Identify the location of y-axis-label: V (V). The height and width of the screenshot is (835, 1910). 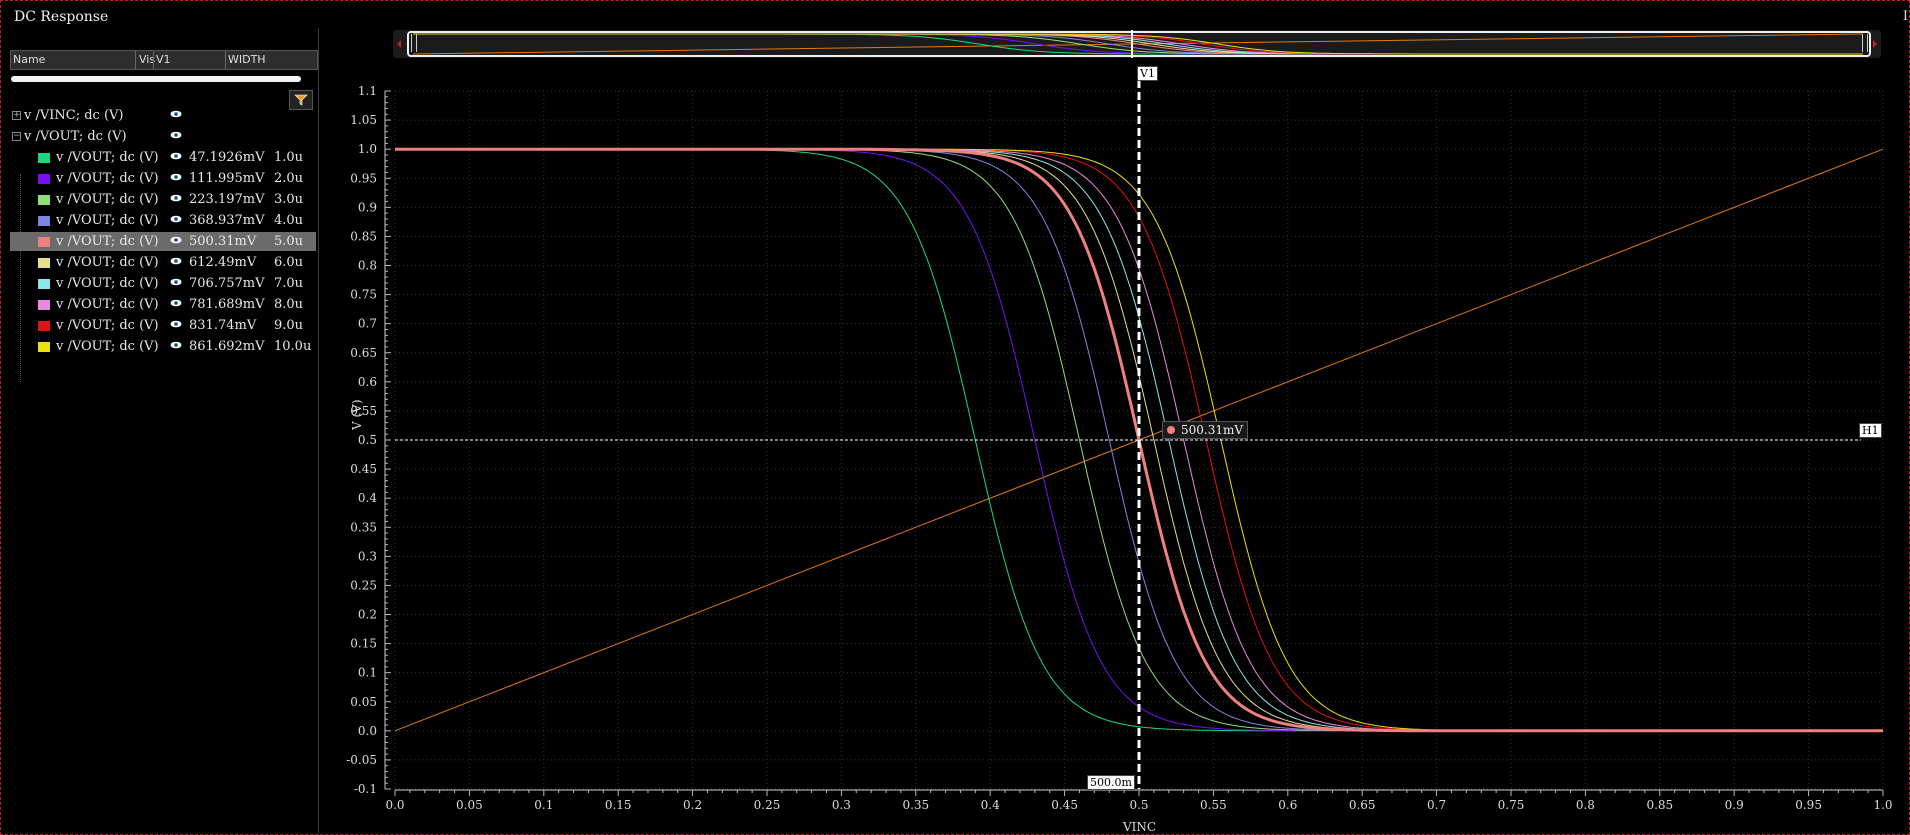
(357, 414).